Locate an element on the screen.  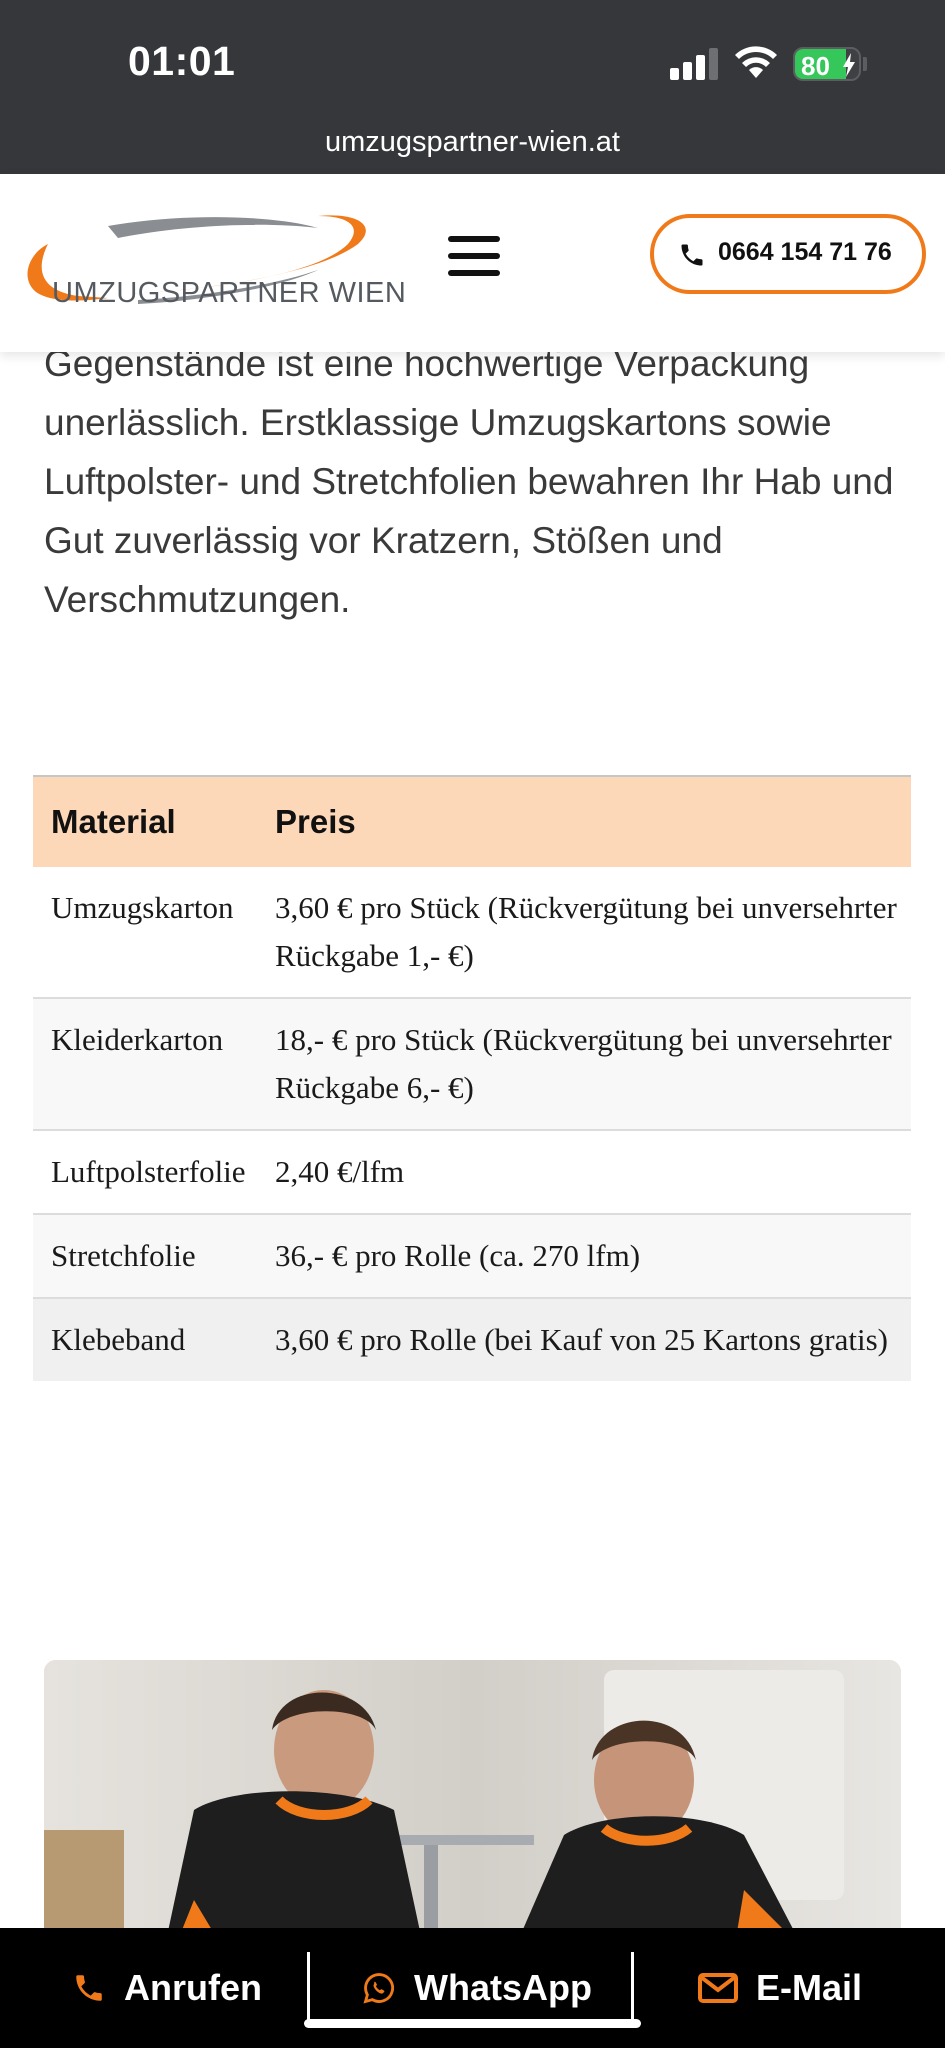
battery-icon: 80 is located at coordinates (827, 64).